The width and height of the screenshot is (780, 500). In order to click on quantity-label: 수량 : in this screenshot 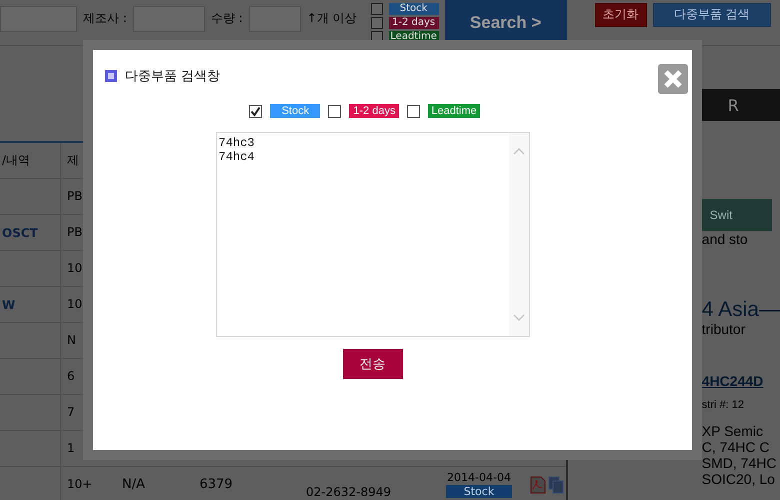, I will do `click(226, 18)`.